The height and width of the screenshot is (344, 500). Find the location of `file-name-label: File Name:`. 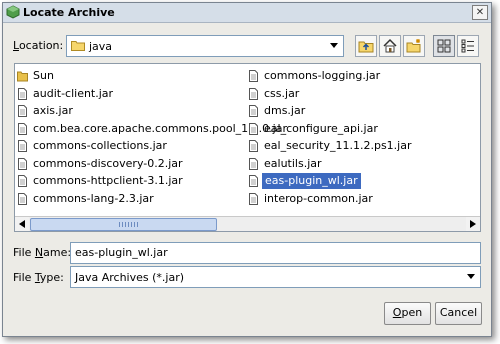

file-name-label: File Name: is located at coordinates (42, 252).